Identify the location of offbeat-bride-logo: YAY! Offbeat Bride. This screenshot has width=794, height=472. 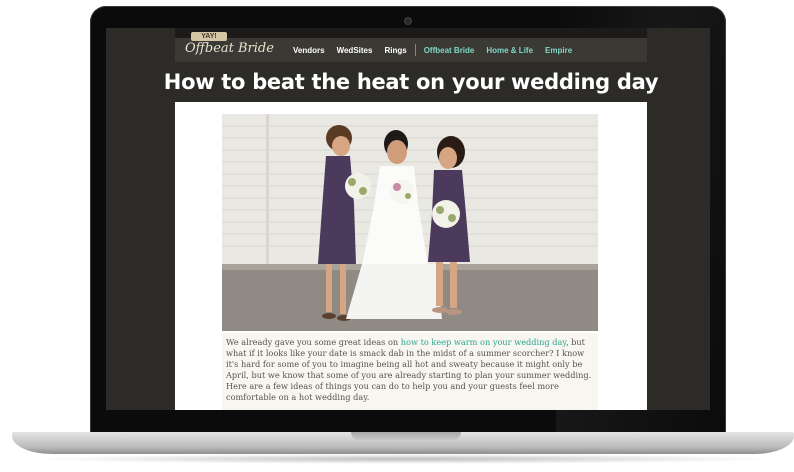
(227, 45).